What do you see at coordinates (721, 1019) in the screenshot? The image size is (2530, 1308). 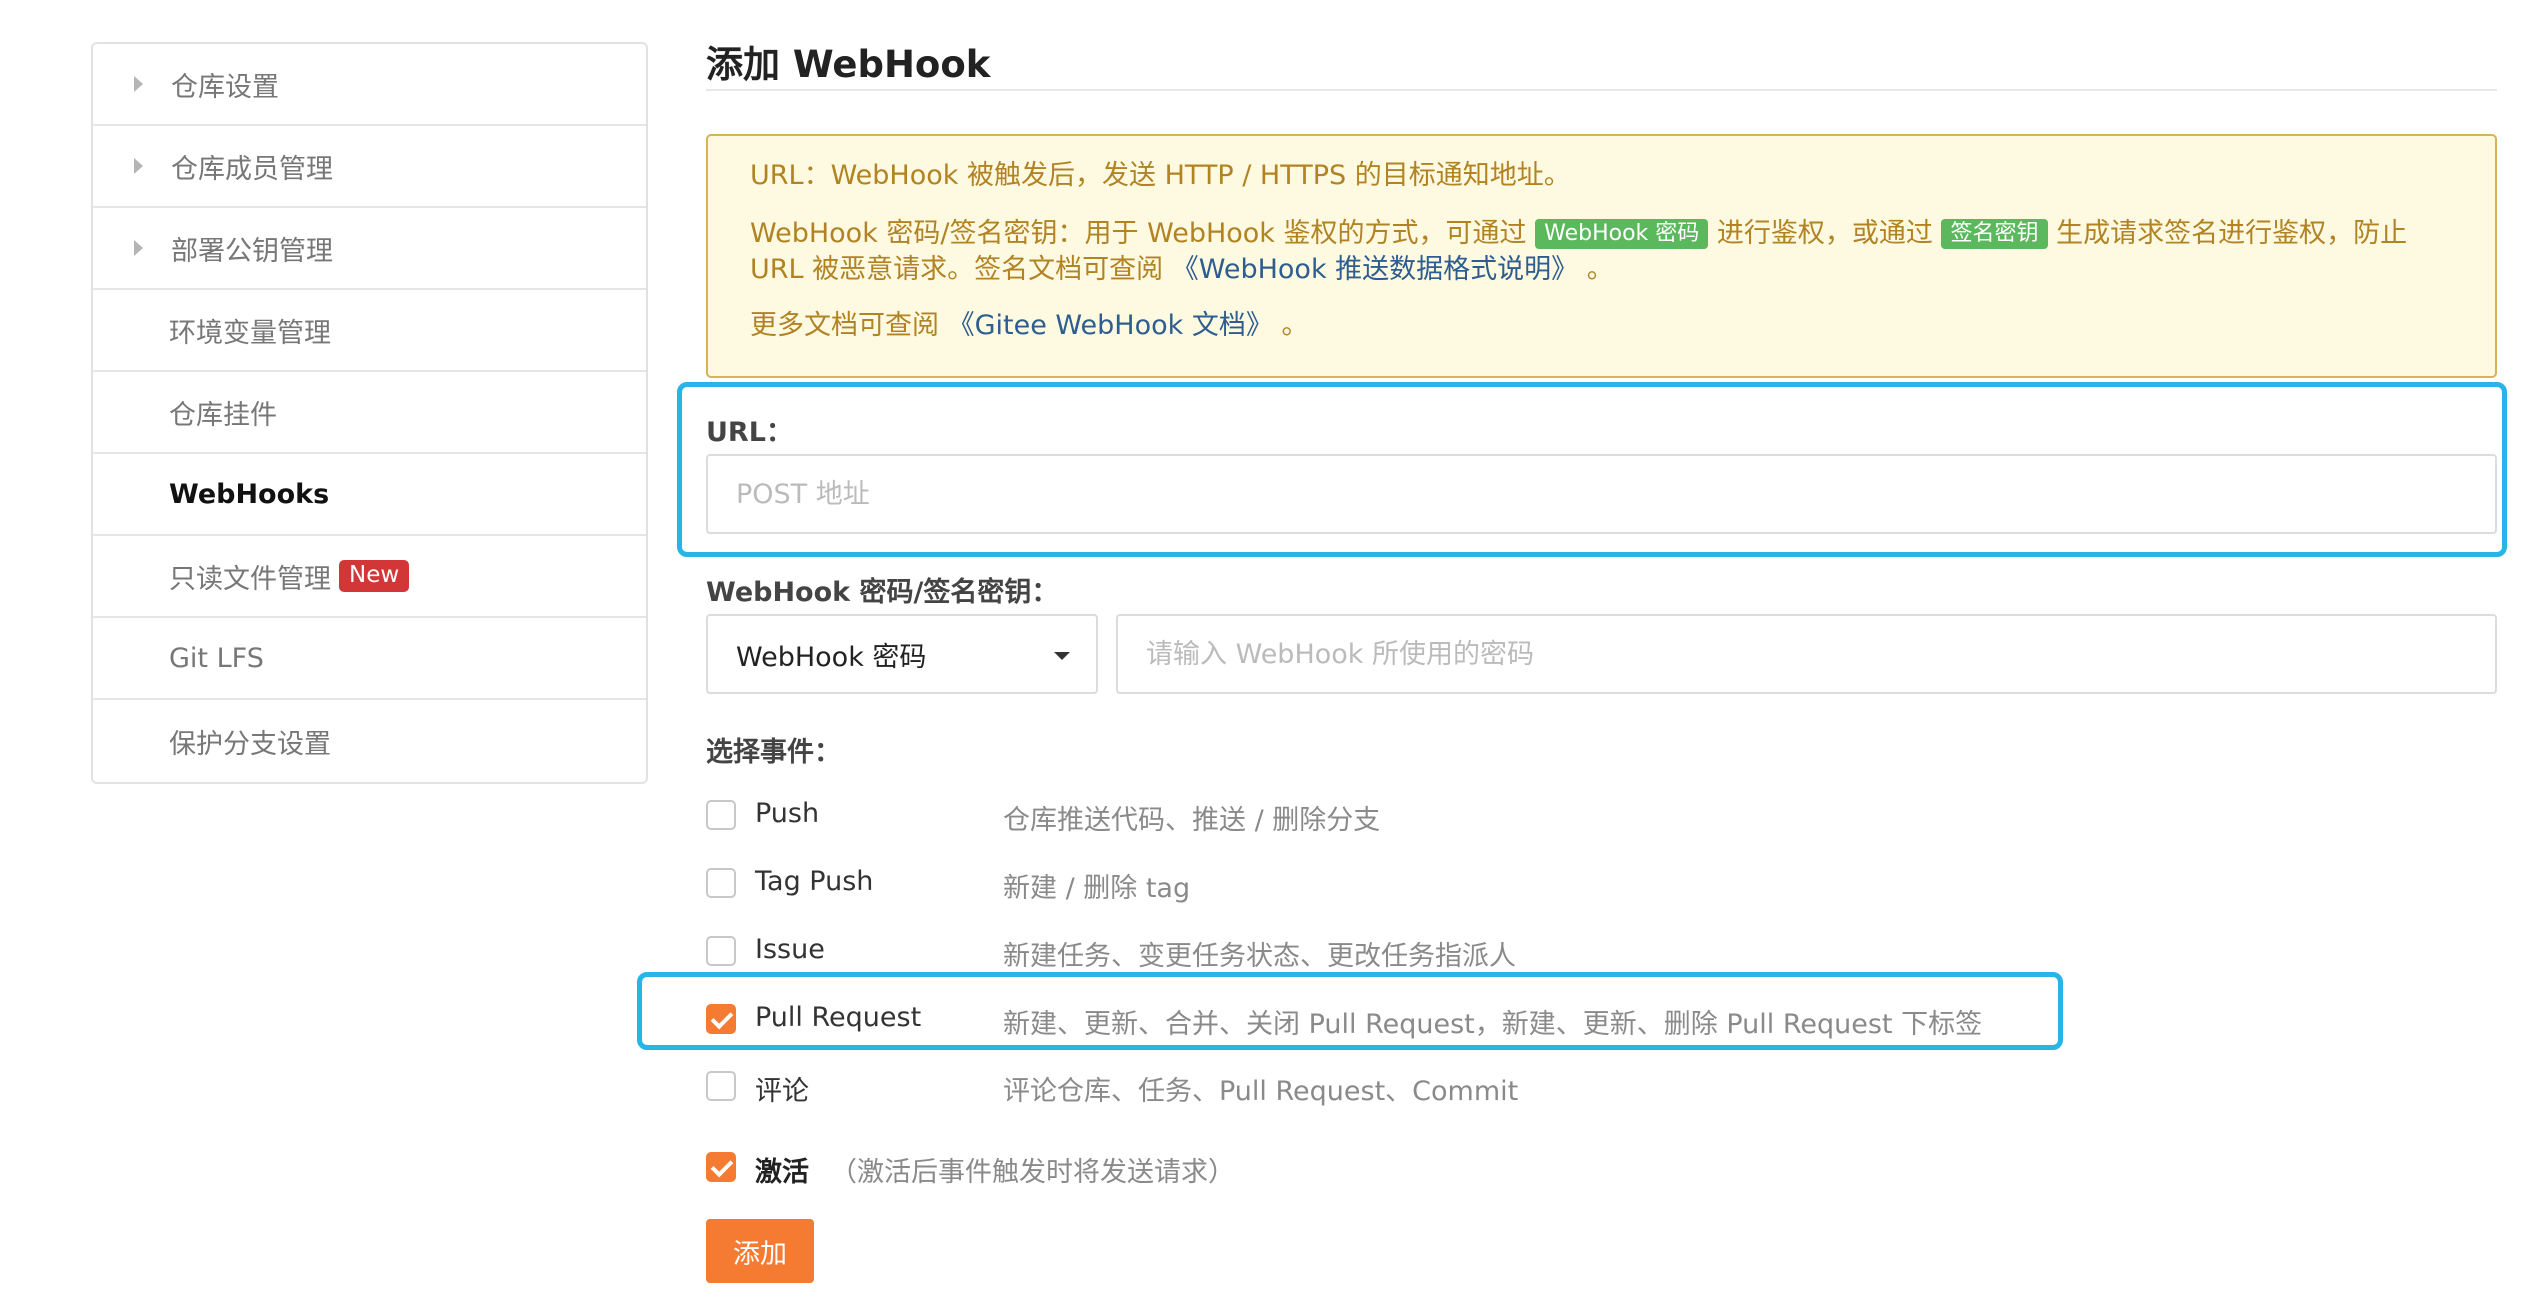 I see `checkbox-pull-request` at bounding box center [721, 1019].